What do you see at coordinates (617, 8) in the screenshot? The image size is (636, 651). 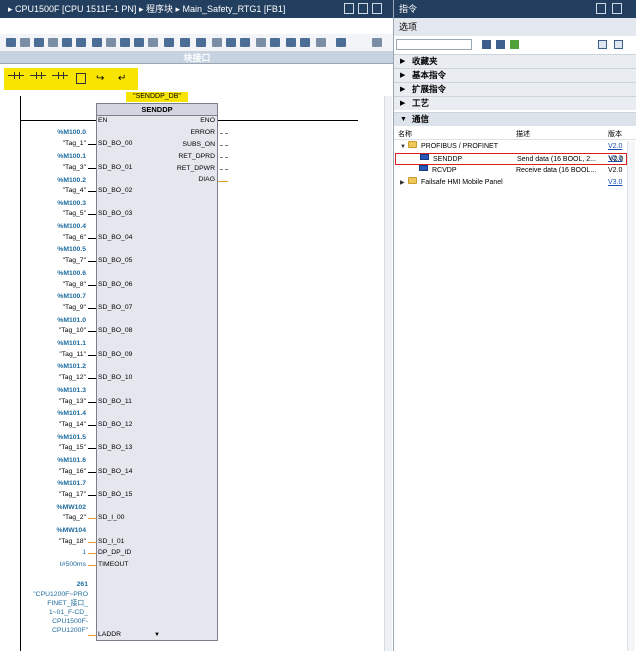 I see `pin-icon` at bounding box center [617, 8].